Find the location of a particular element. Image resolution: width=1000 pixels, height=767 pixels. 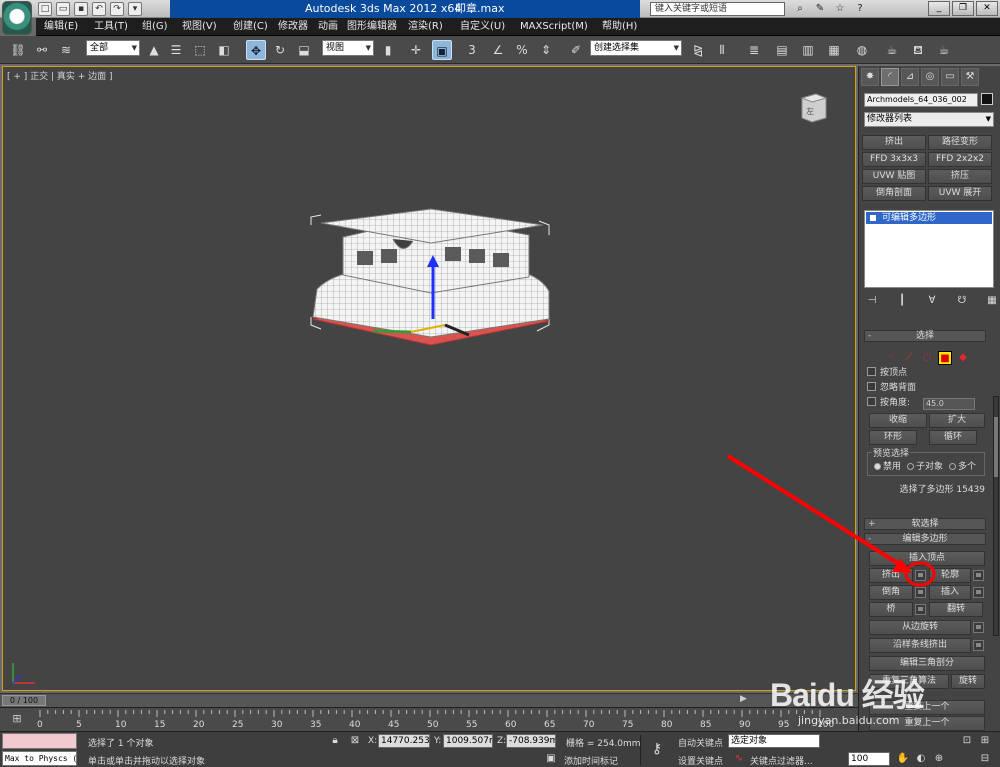

z-coordinate-field: -708.939m is located at coordinates (531, 741).